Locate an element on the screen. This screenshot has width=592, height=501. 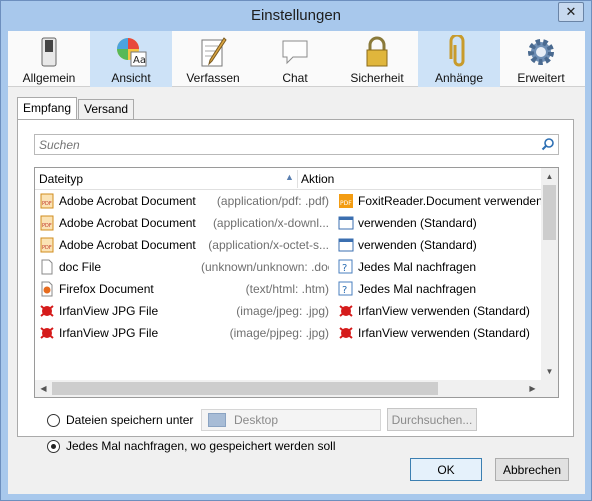
close-button: ✕ is located at coordinates (571, 12).